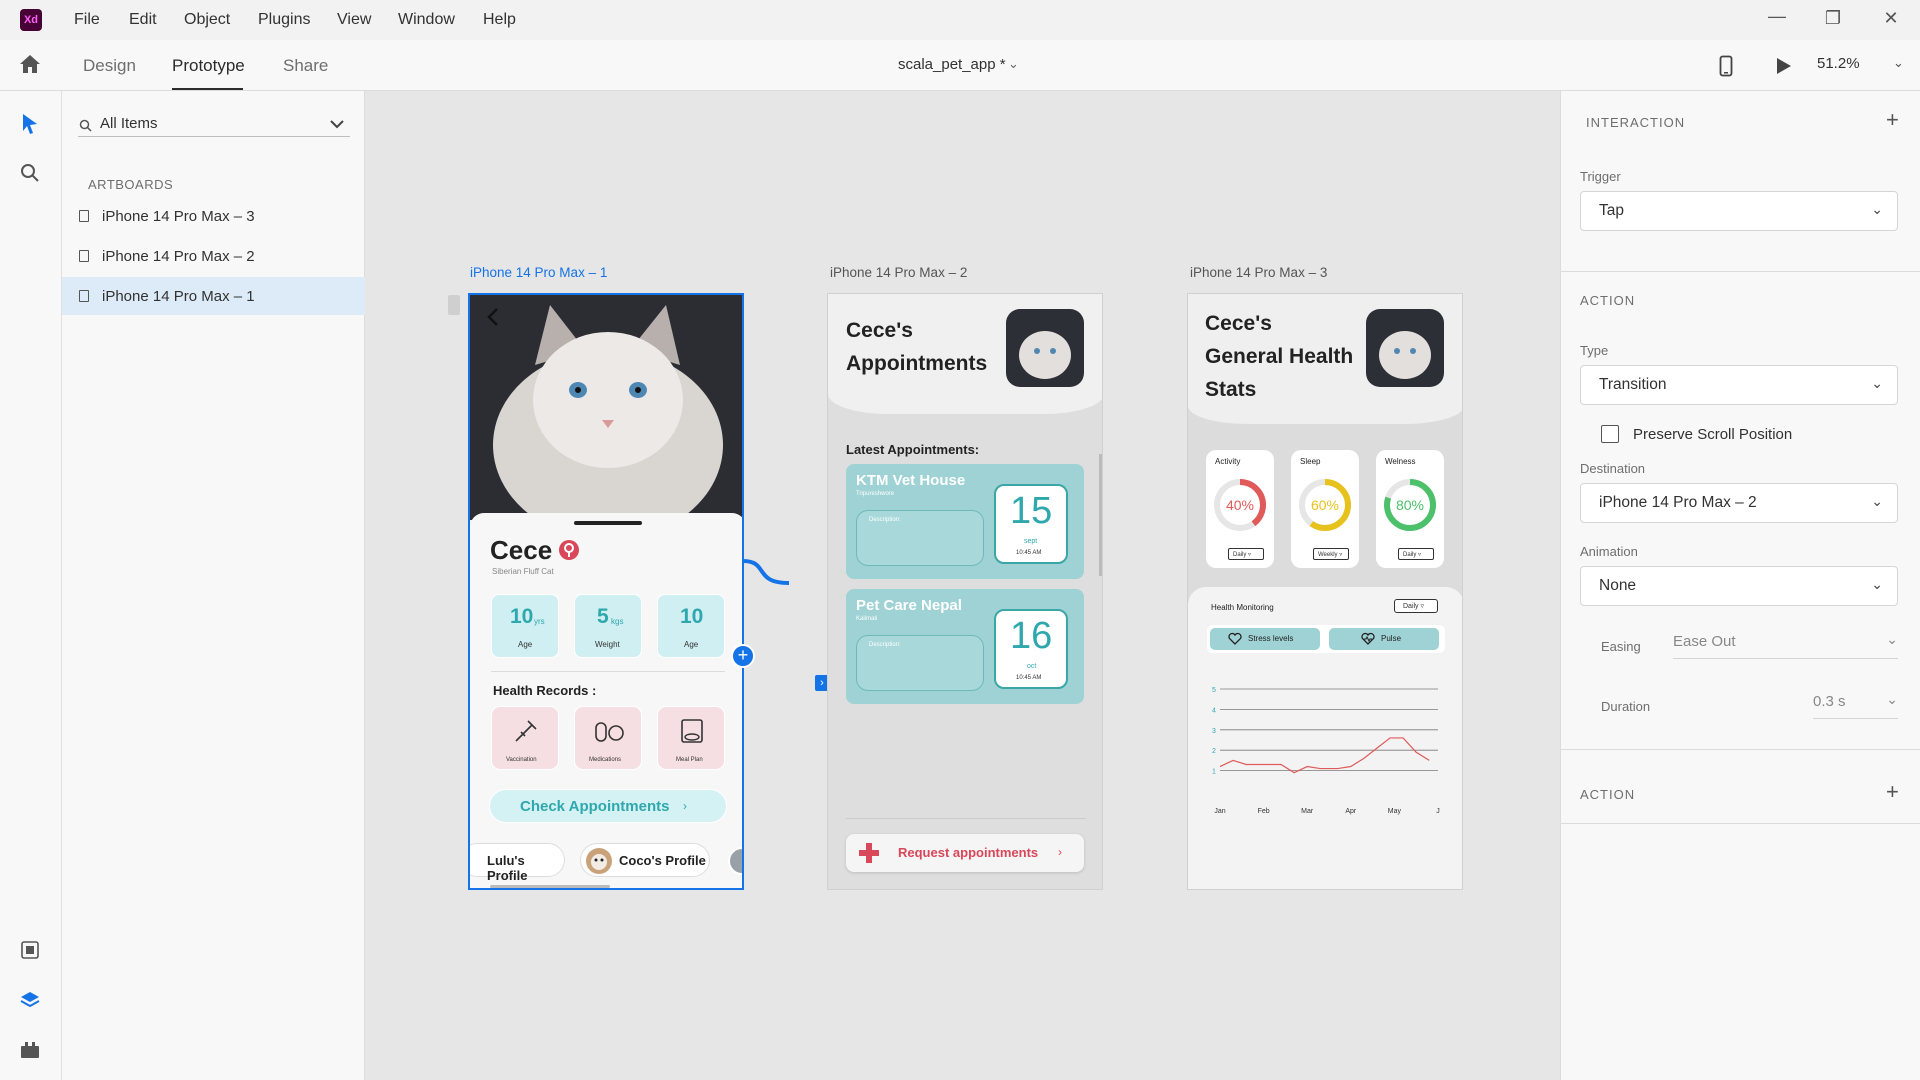 The image size is (1920, 1080). I want to click on minimize-icon: —, so click(1777, 16).